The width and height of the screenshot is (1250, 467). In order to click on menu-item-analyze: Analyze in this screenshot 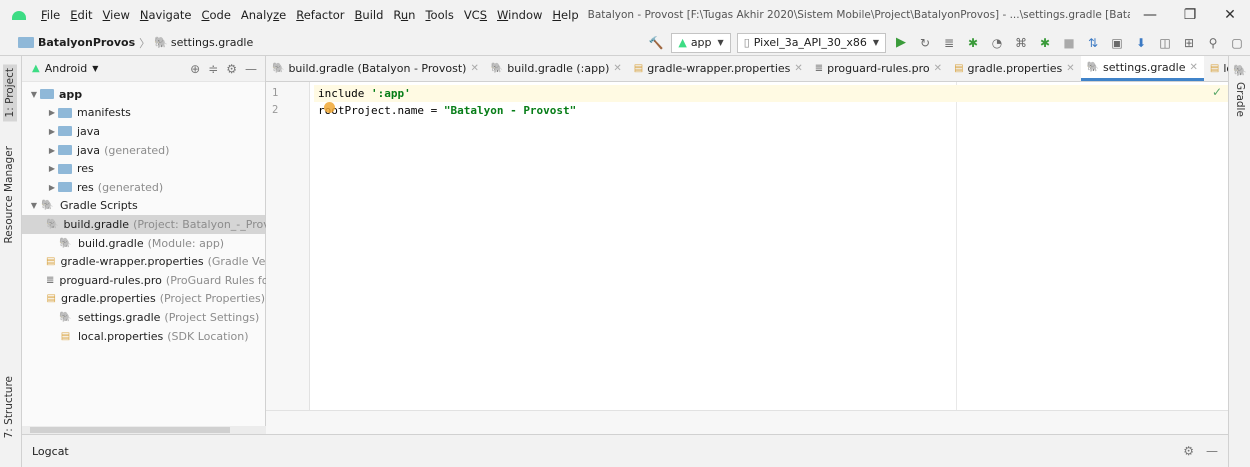, I will do `click(263, 15)`.